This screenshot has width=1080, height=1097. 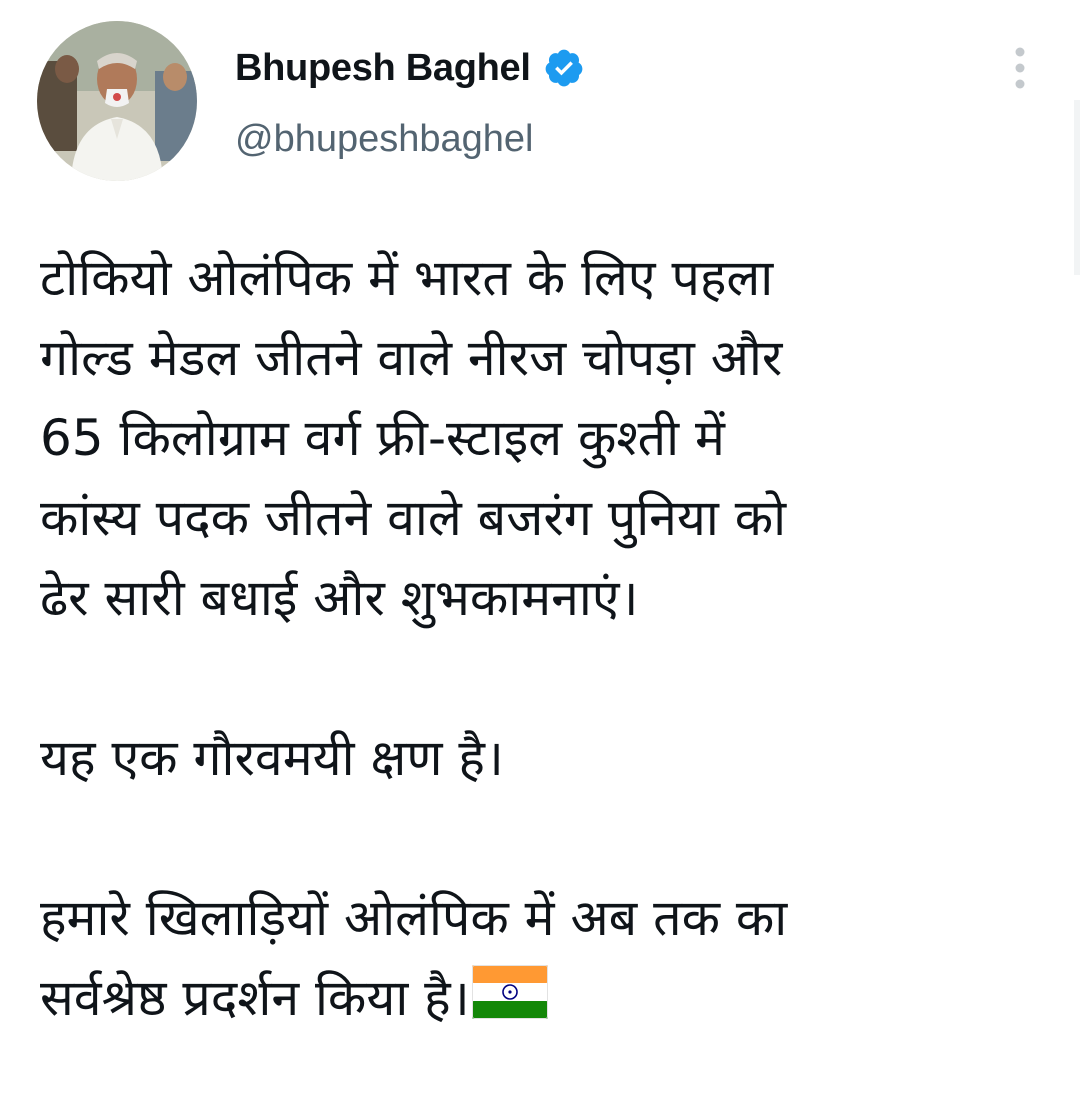 What do you see at coordinates (413, 518) in the screenshot?
I see `text-line: कांस्य पदक जीतने वाले बजरंग पुनिया को` at bounding box center [413, 518].